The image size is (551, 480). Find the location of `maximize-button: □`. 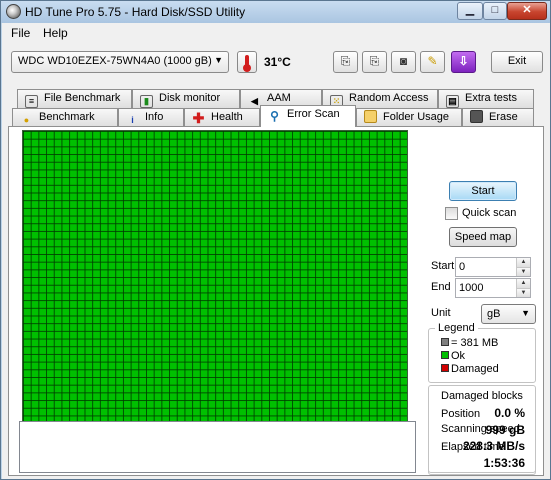

maximize-button: □ is located at coordinates (495, 11).